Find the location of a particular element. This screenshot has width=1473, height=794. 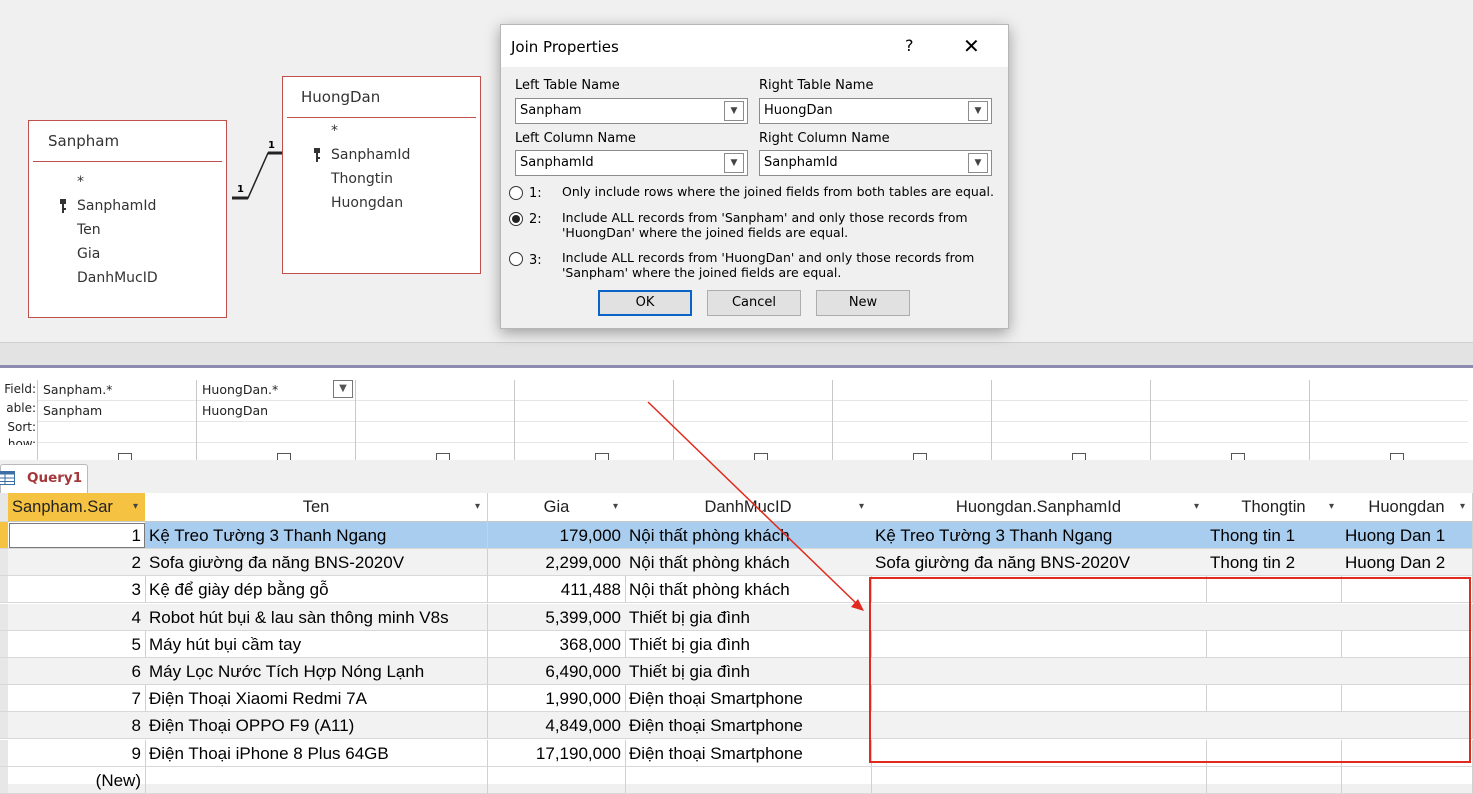

help-icon: ? is located at coordinates (909, 45).